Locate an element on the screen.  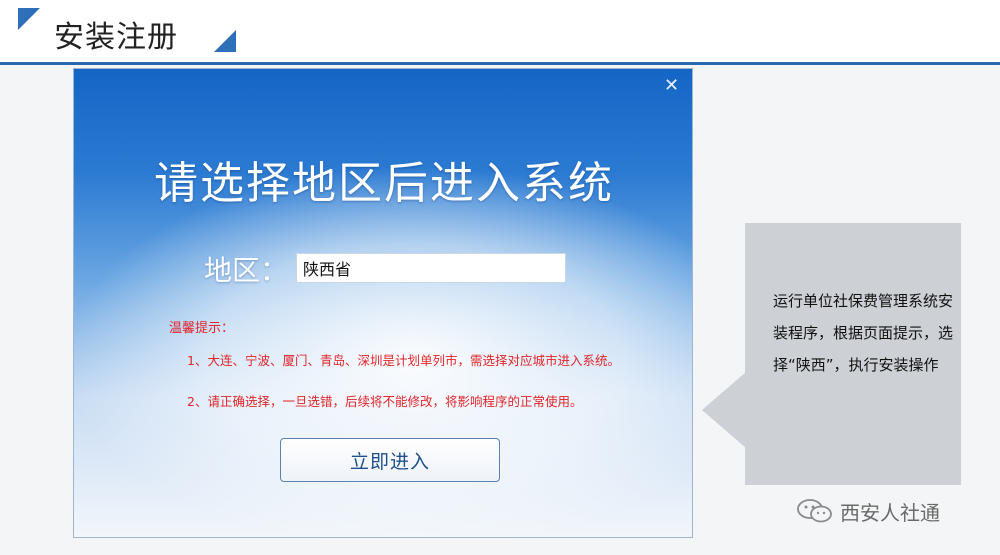
installer-heading: 请选择地区后进入系统 is located at coordinates (384, 183).